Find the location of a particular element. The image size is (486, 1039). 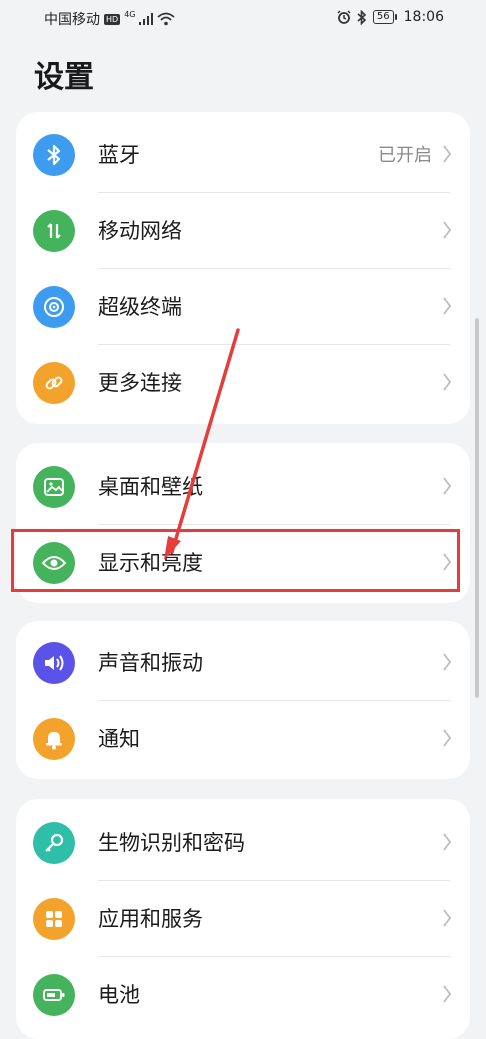

hd-badge: HD is located at coordinates (112, 19).